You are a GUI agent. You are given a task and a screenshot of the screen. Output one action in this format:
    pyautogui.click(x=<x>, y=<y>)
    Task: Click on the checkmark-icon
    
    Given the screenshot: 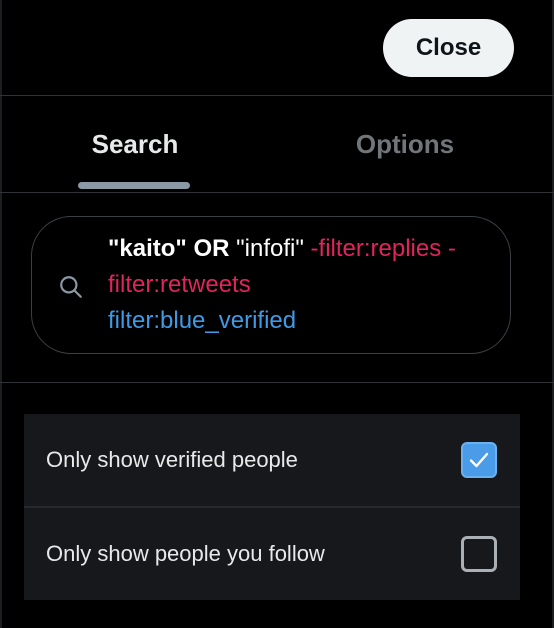 What is the action you would take?
    pyautogui.click(x=479, y=460)
    